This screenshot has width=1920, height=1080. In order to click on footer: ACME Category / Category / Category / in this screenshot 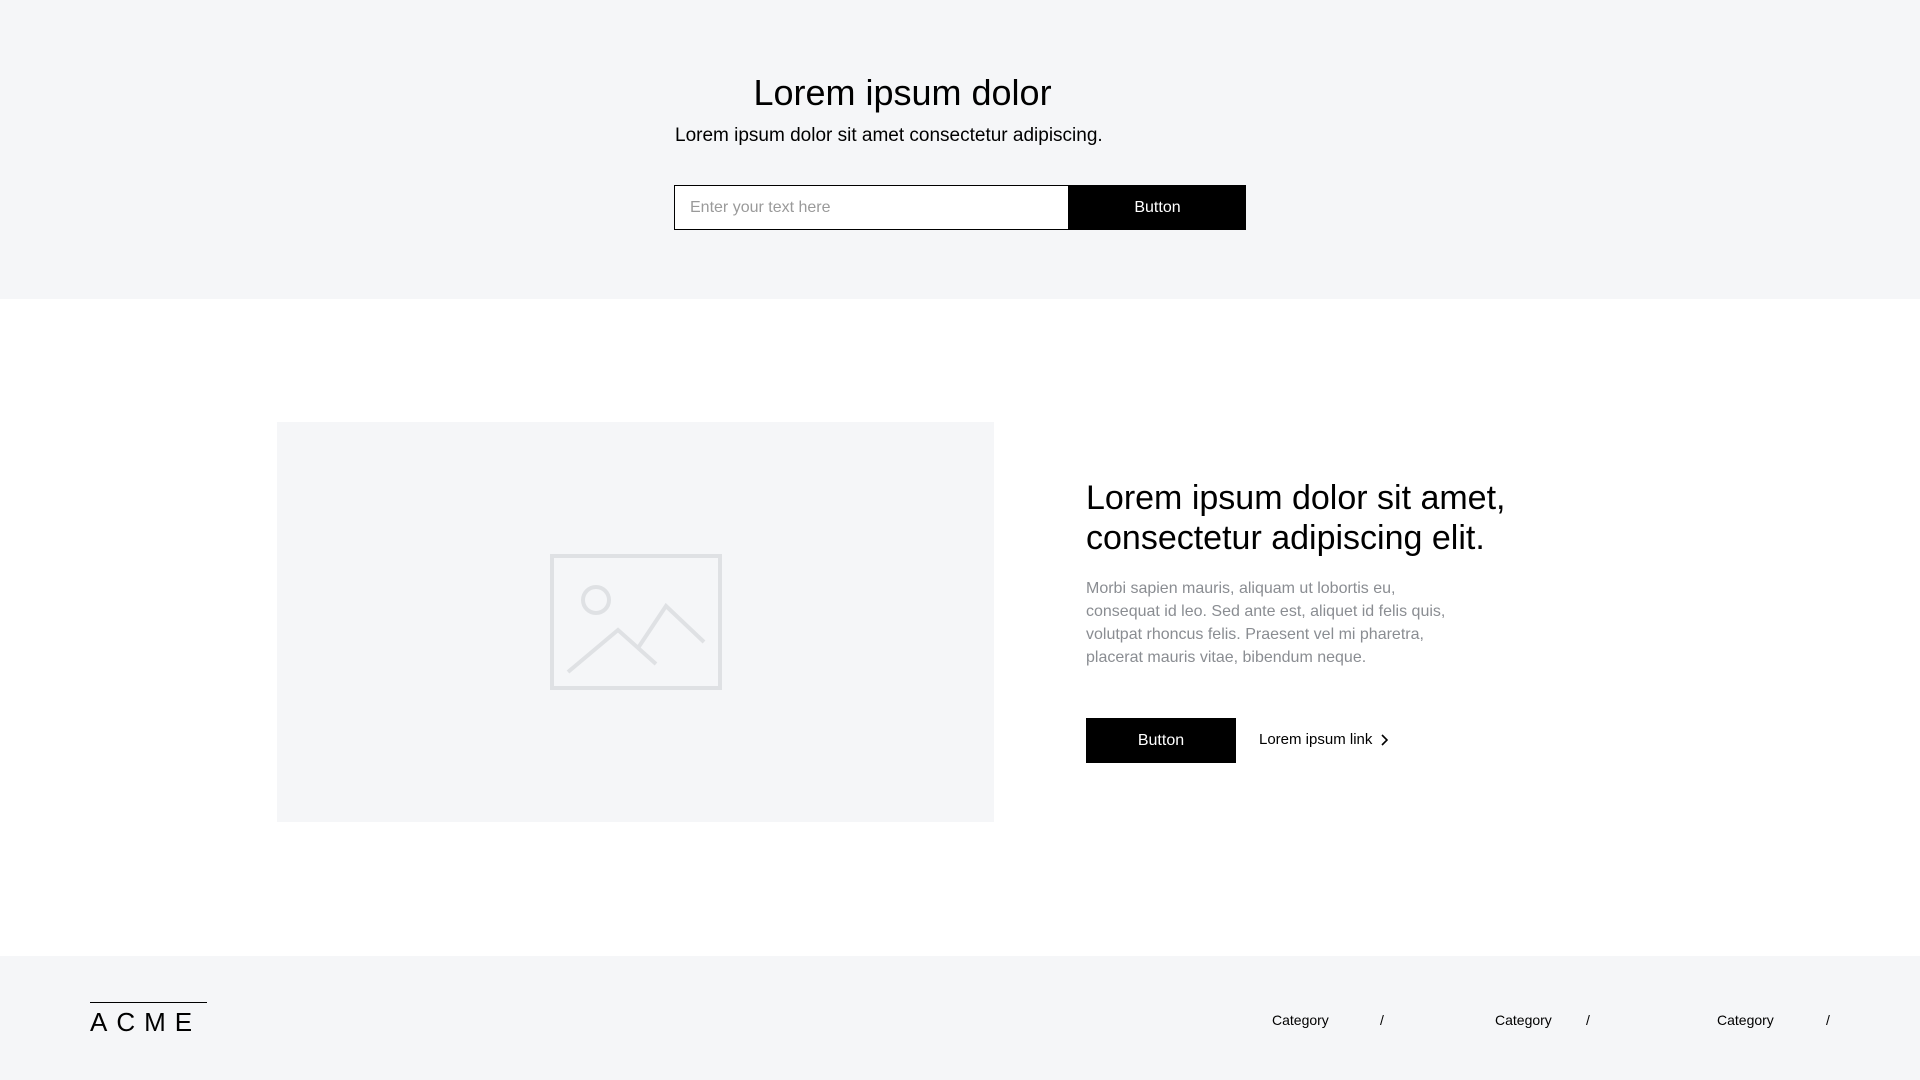, I will do `click(960, 1018)`.